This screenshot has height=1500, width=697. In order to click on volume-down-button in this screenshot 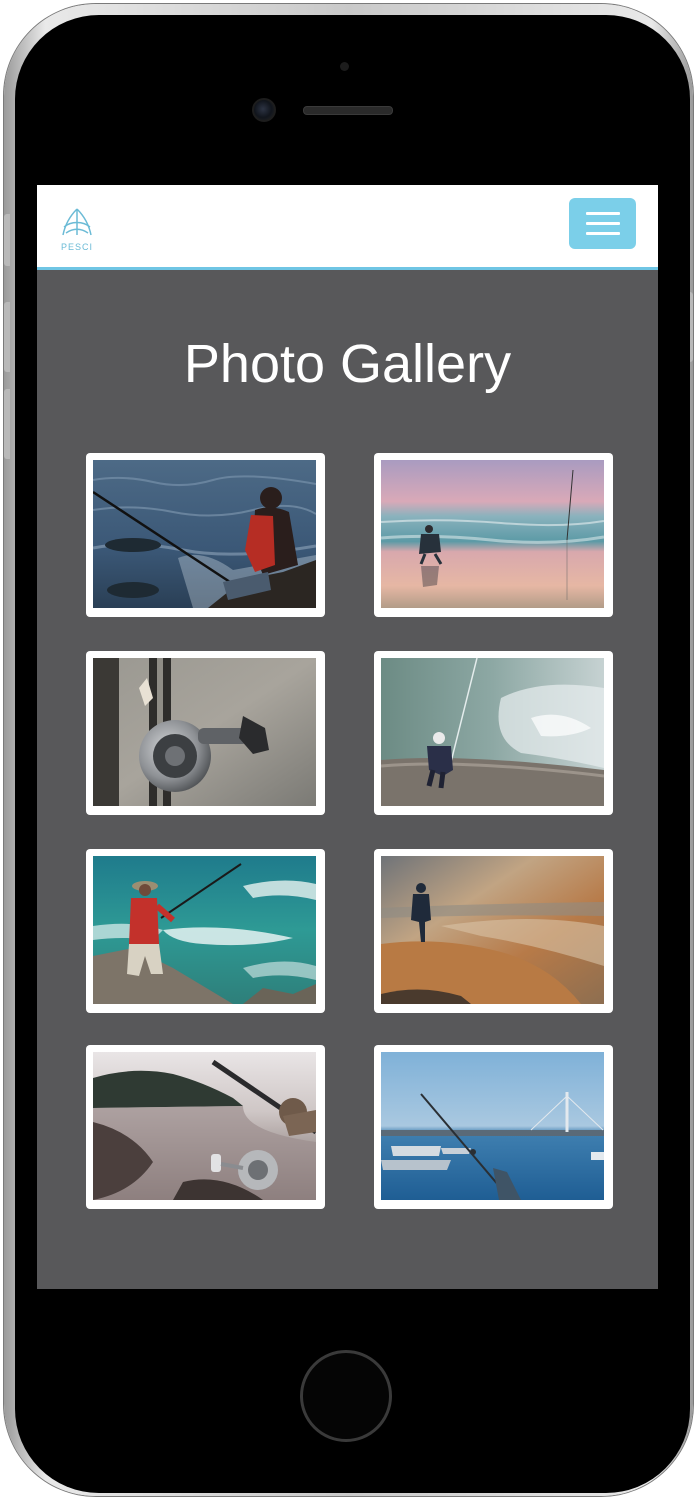, I will do `click(7, 424)`.